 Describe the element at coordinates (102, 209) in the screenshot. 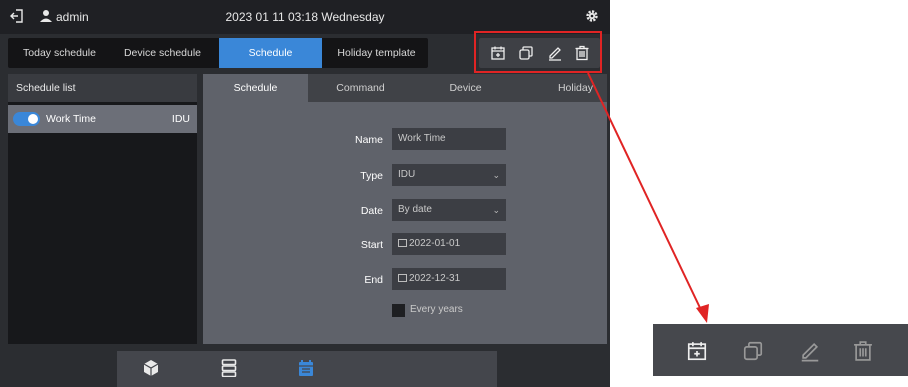

I see `schedule-list-panel: Schedule list Work Time IDU` at that location.